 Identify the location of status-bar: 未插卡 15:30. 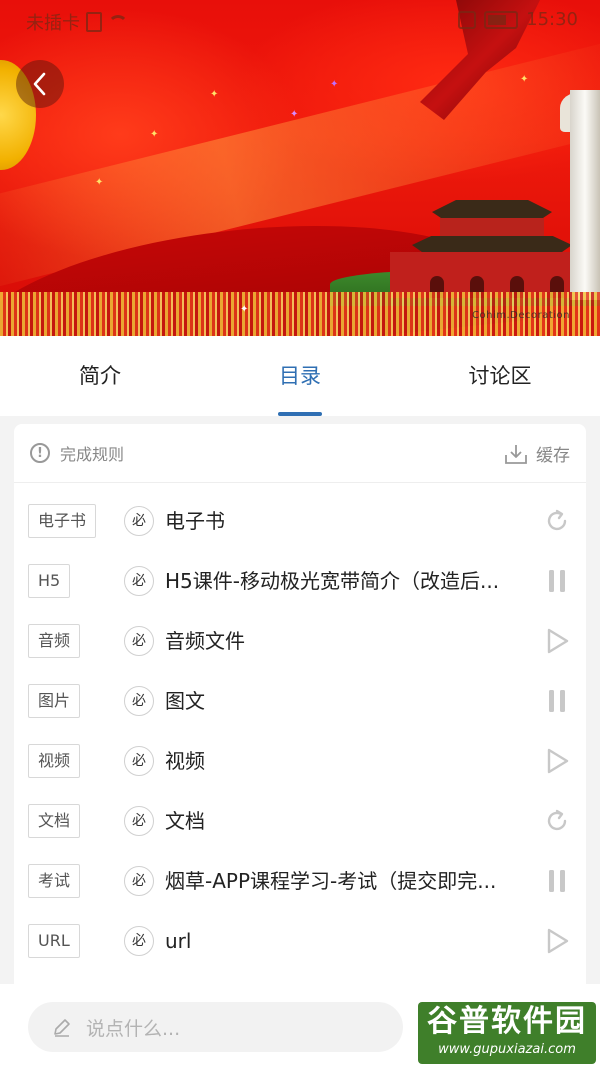
(300, 20).